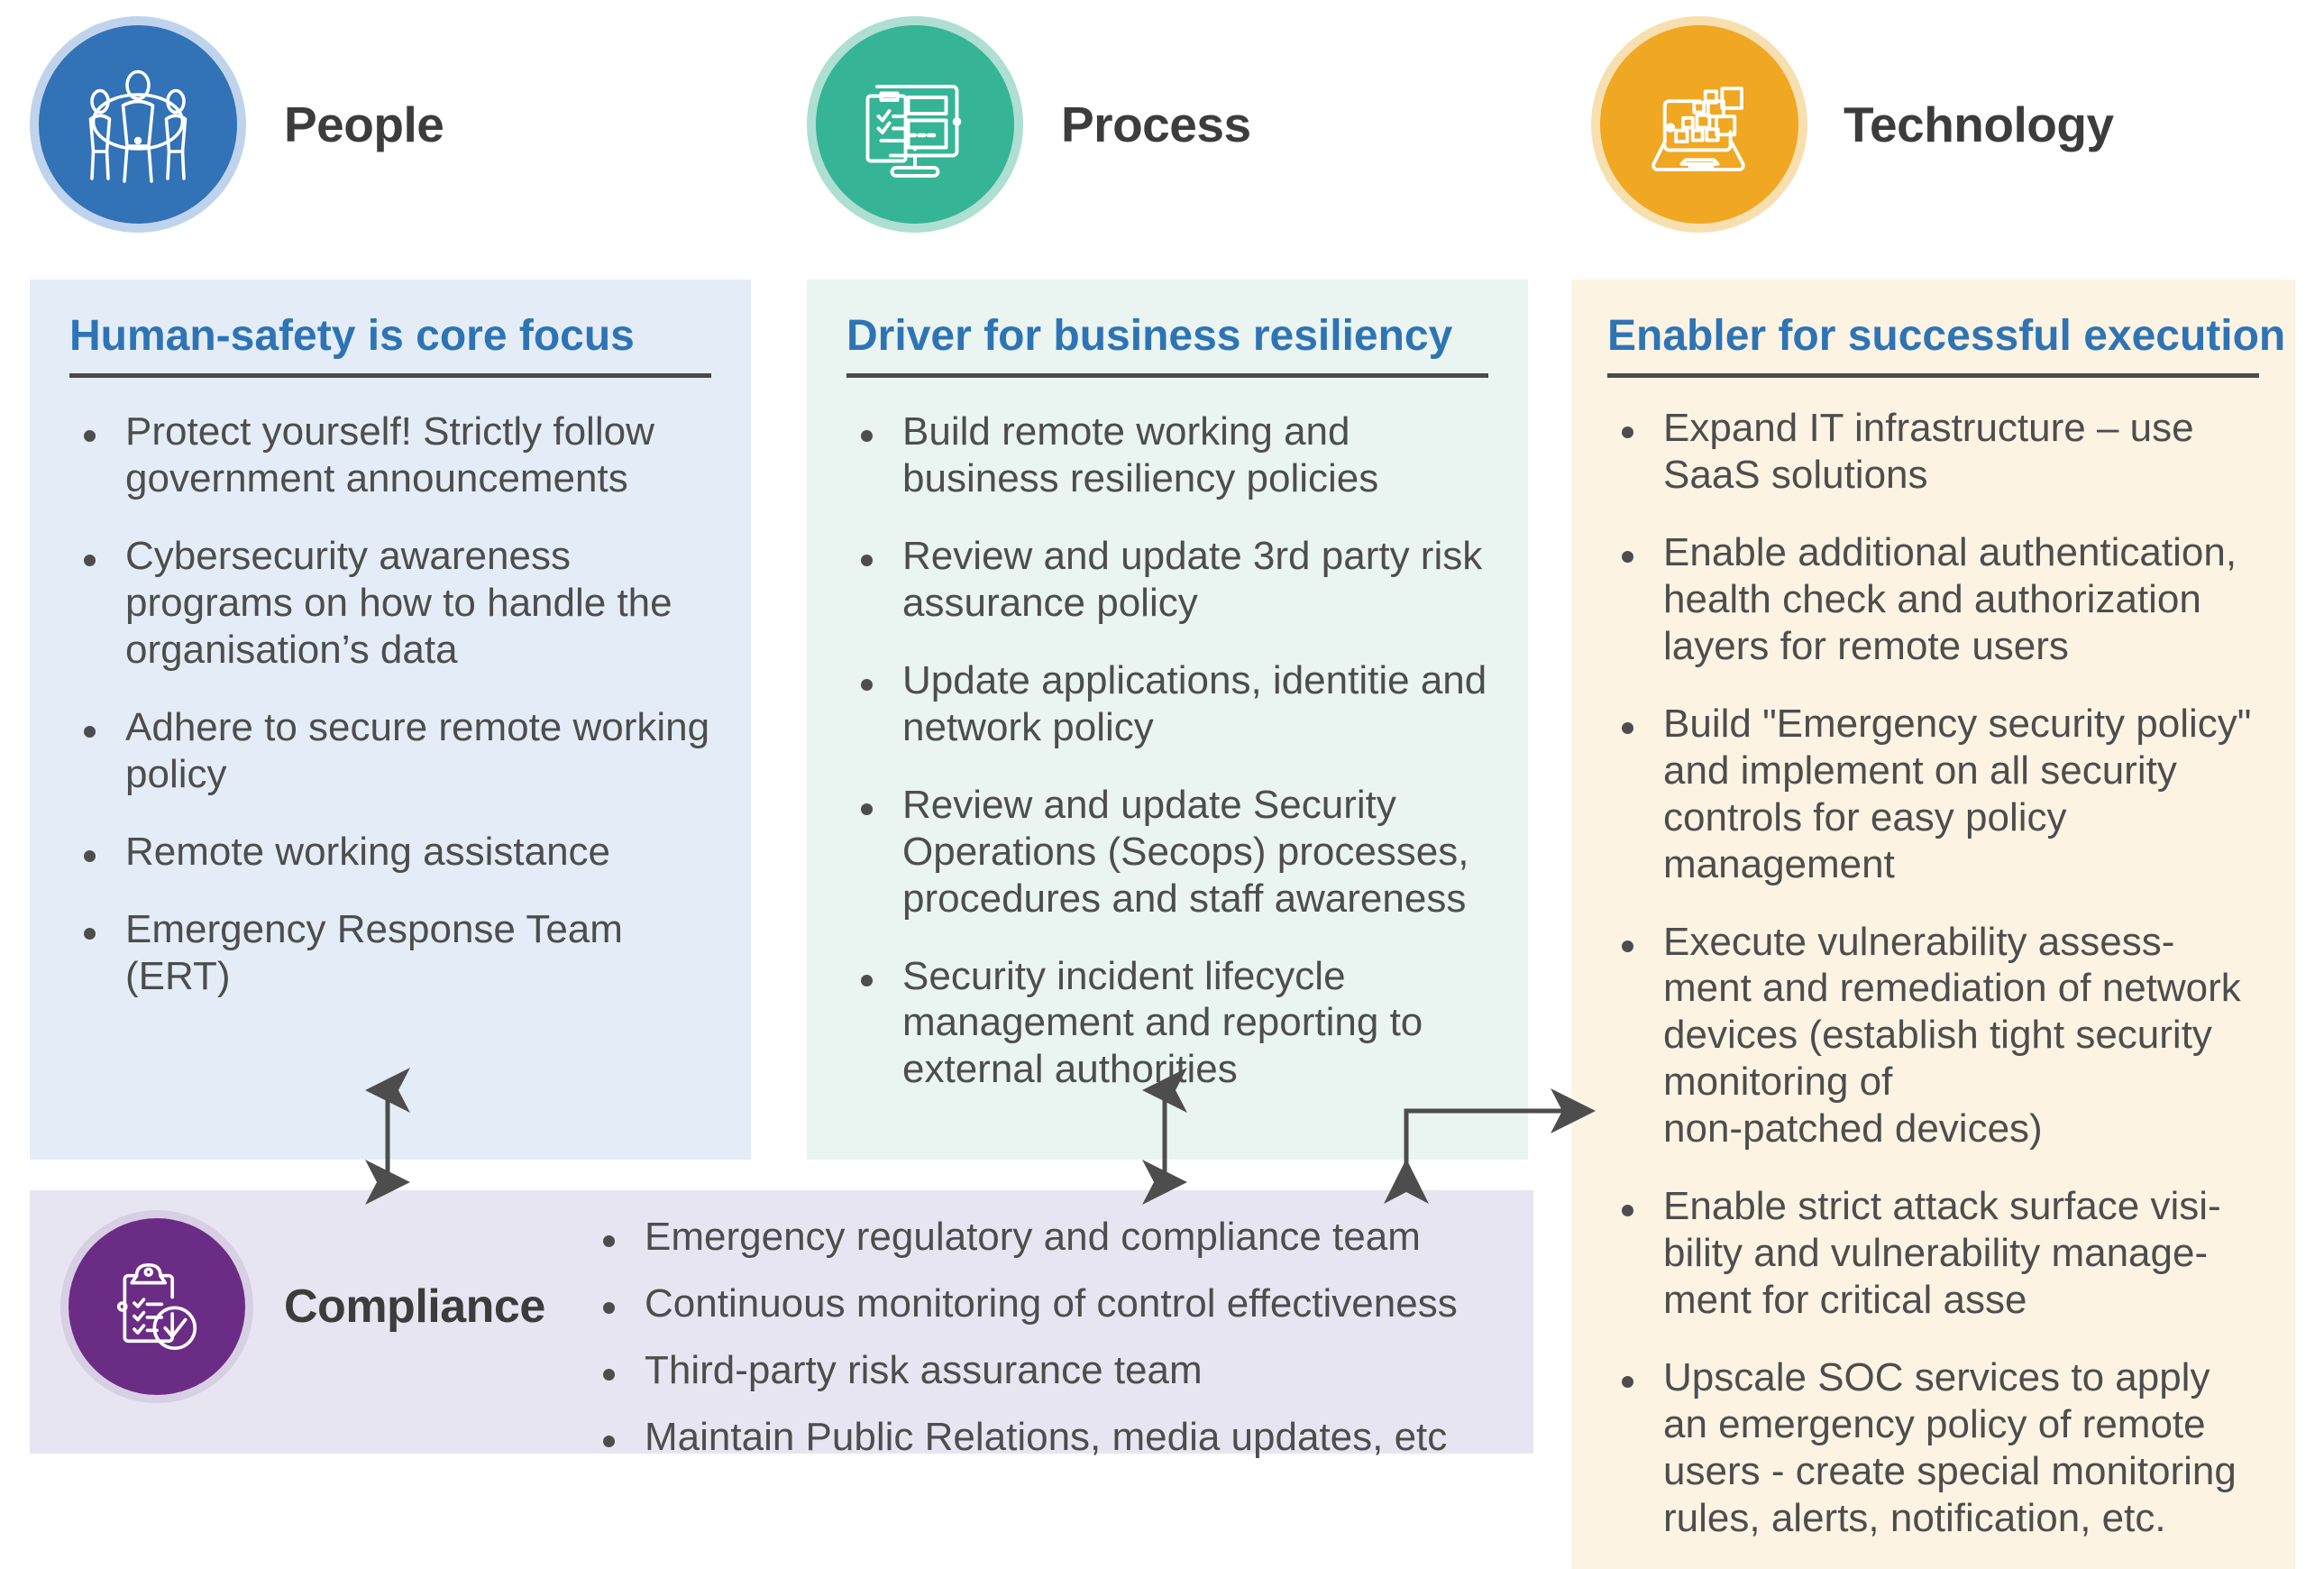 Image resolution: width=2324 pixels, height=1569 pixels. Describe the element at coordinates (1149, 336) in the screenshot. I see `panel-title: Driver for business resiliency` at that location.